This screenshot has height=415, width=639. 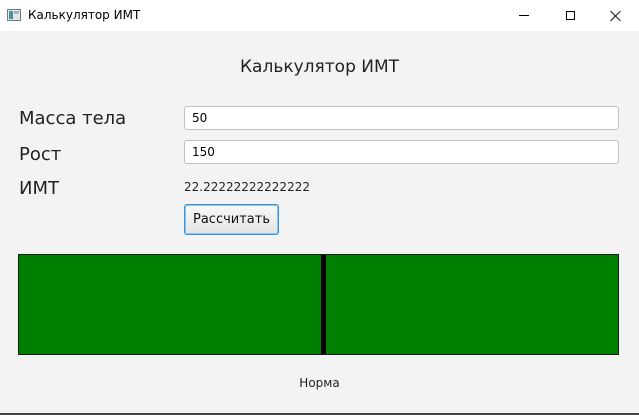 What do you see at coordinates (401, 118) in the screenshot?
I see `mass-input` at bounding box center [401, 118].